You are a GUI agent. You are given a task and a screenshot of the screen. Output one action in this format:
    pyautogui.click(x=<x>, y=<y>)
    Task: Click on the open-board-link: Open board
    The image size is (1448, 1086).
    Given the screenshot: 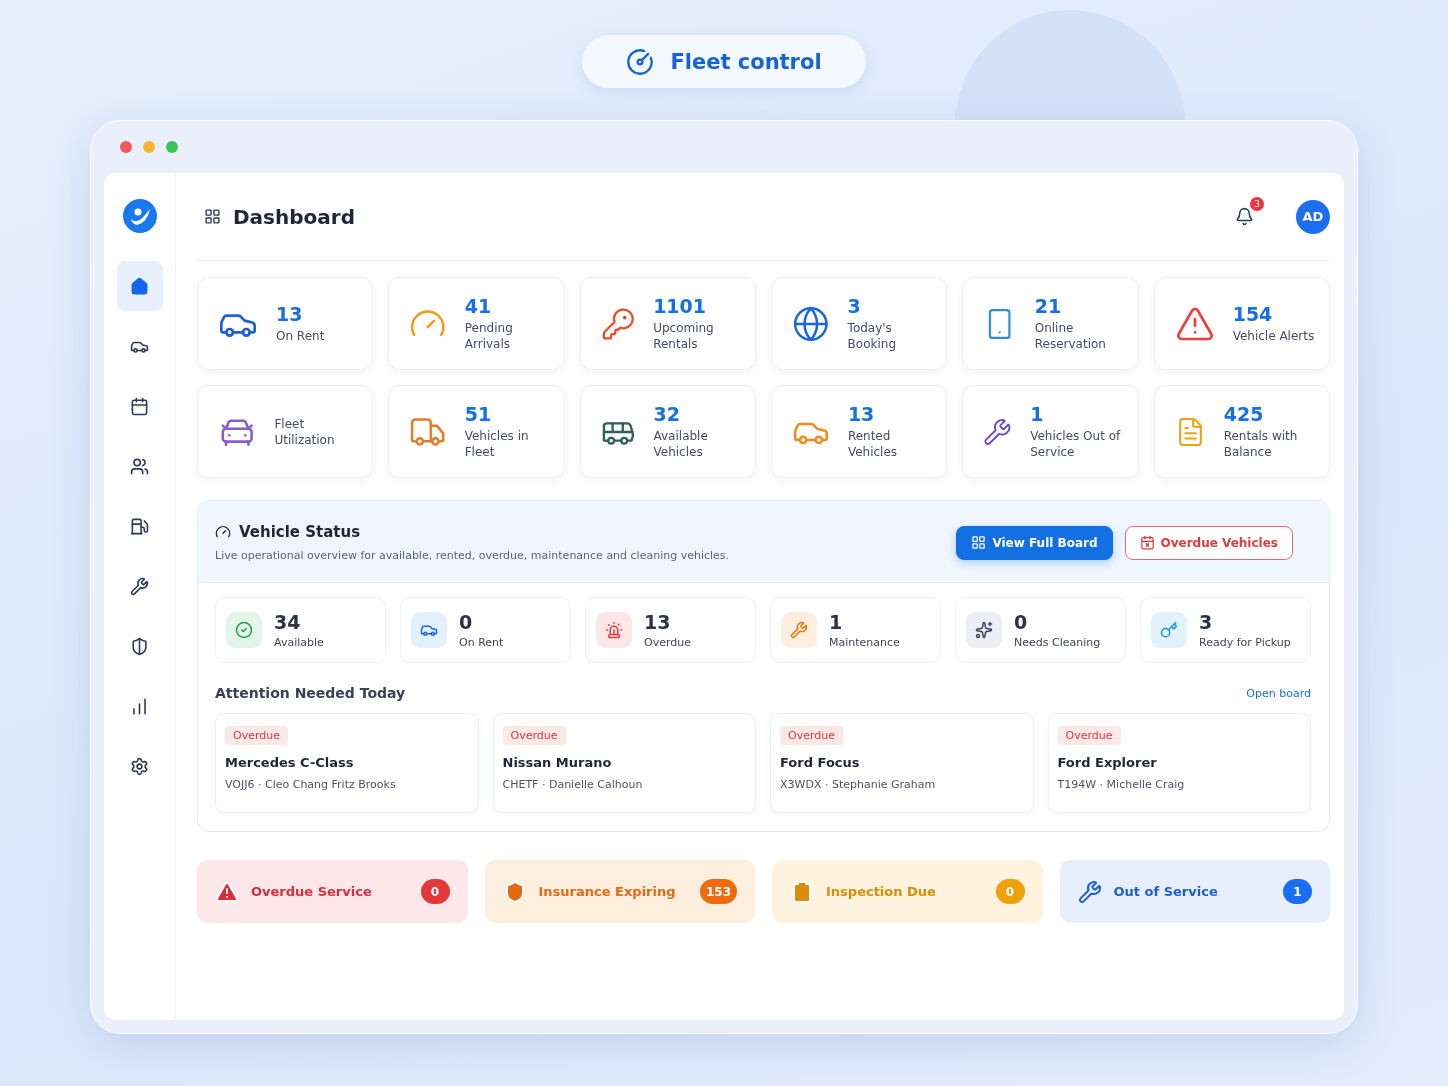 What is the action you would take?
    pyautogui.click(x=1278, y=693)
    